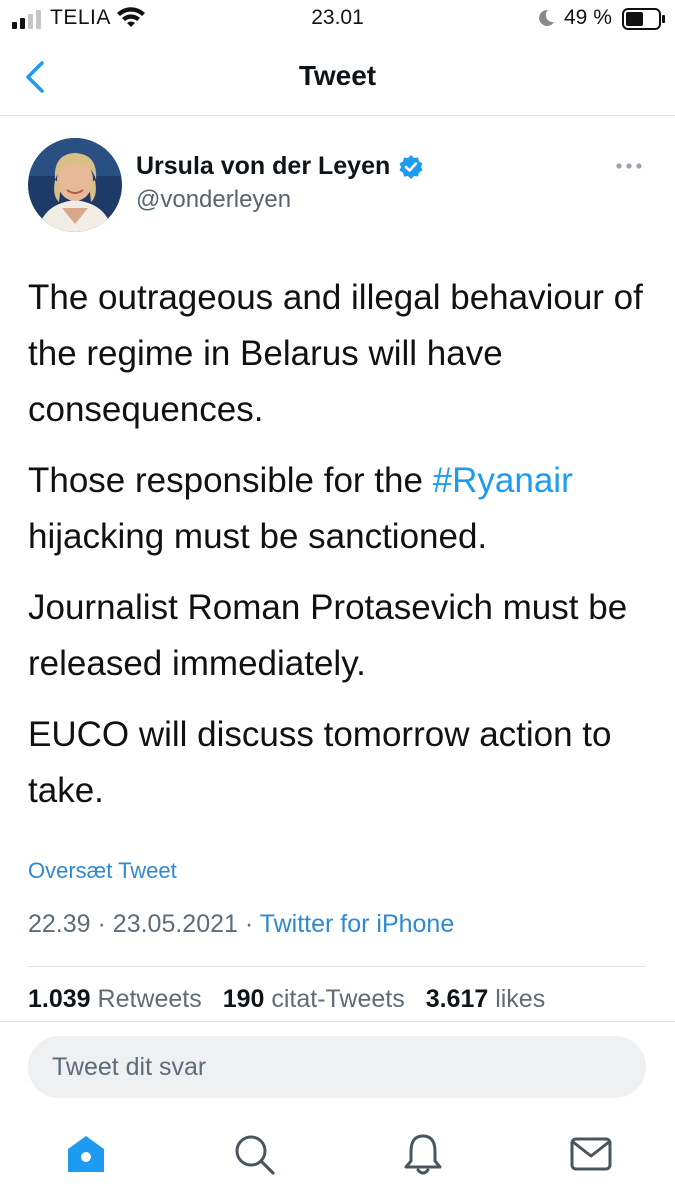 This screenshot has width=675, height=1200. Describe the element at coordinates (175, 924) in the screenshot. I see `tweet-date: 23.05.2021` at that location.